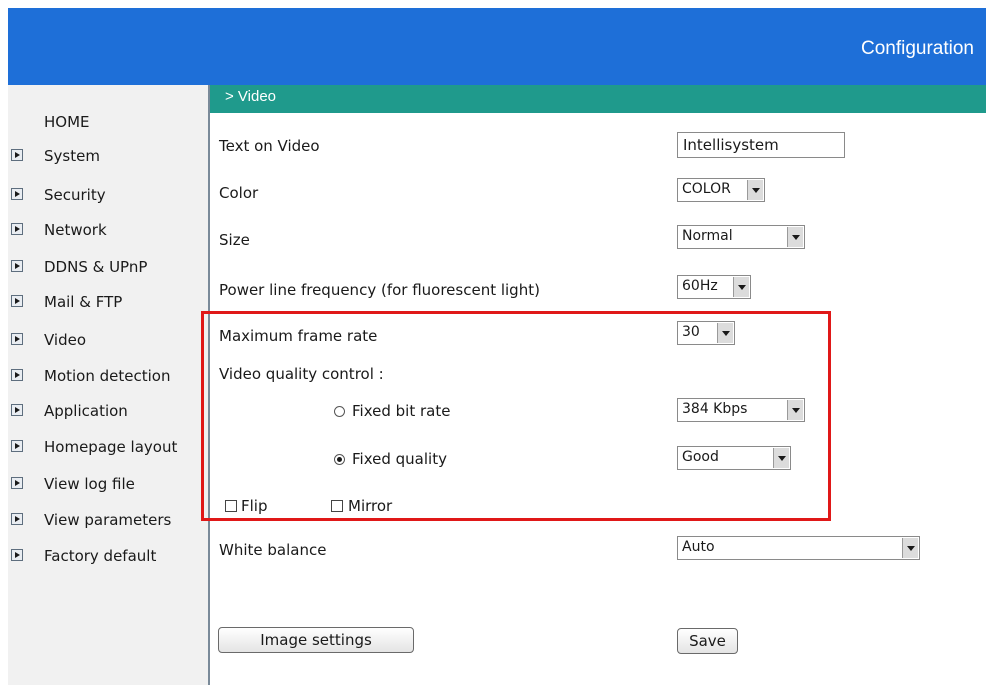 The width and height of the screenshot is (986, 685). Describe the element at coordinates (700, 286) in the screenshot. I see `power-line-frequency-value: 60Hz` at that location.